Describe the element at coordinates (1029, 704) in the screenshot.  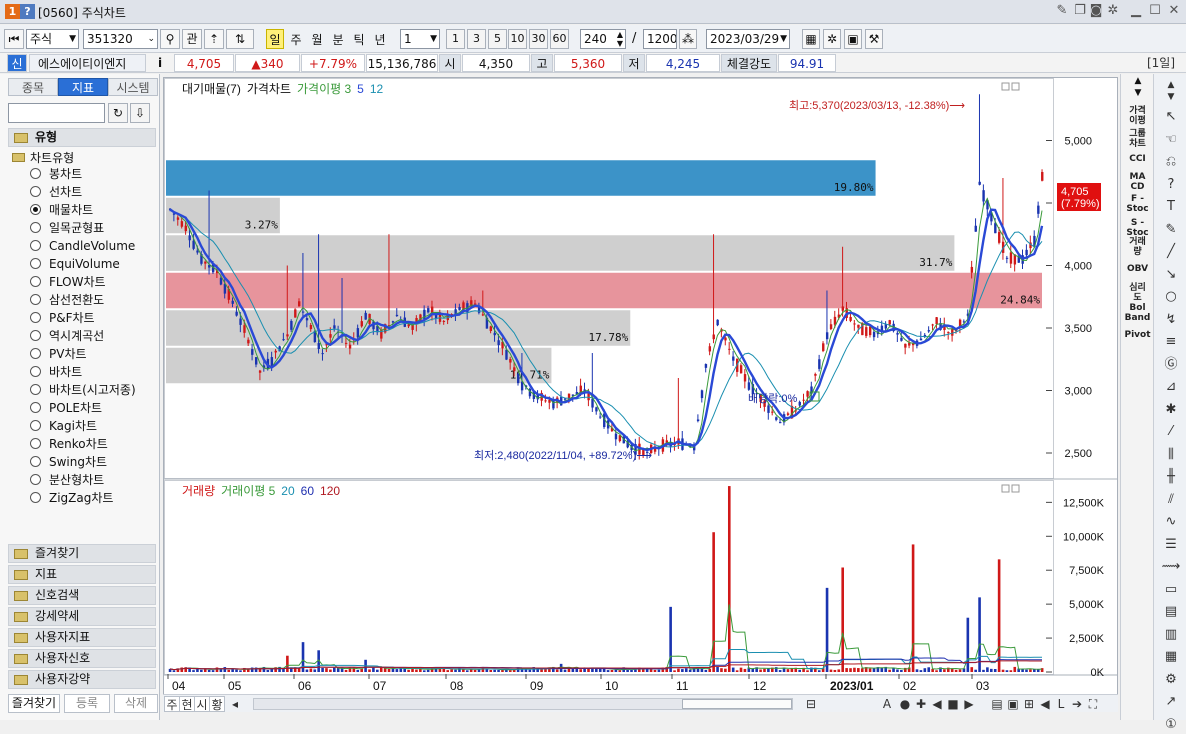
I see `layout-icon: ⊞` at that location.